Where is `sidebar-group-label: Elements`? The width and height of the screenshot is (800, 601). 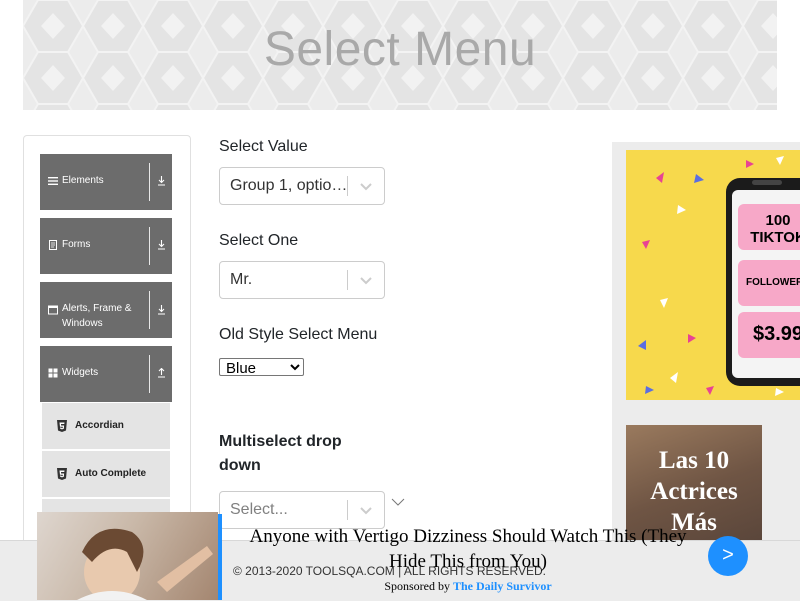
sidebar-group-label: Elements is located at coordinates (83, 180).